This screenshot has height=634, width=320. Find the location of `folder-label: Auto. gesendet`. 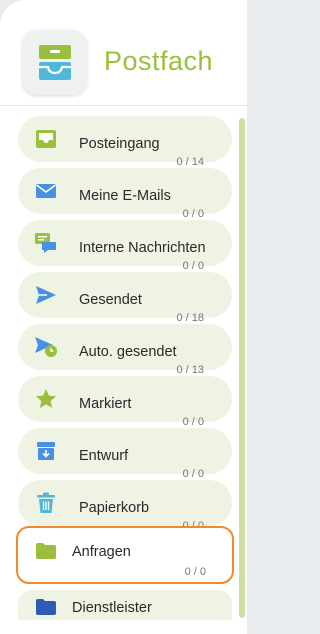

folder-label: Auto. gesendet is located at coordinates (128, 352).